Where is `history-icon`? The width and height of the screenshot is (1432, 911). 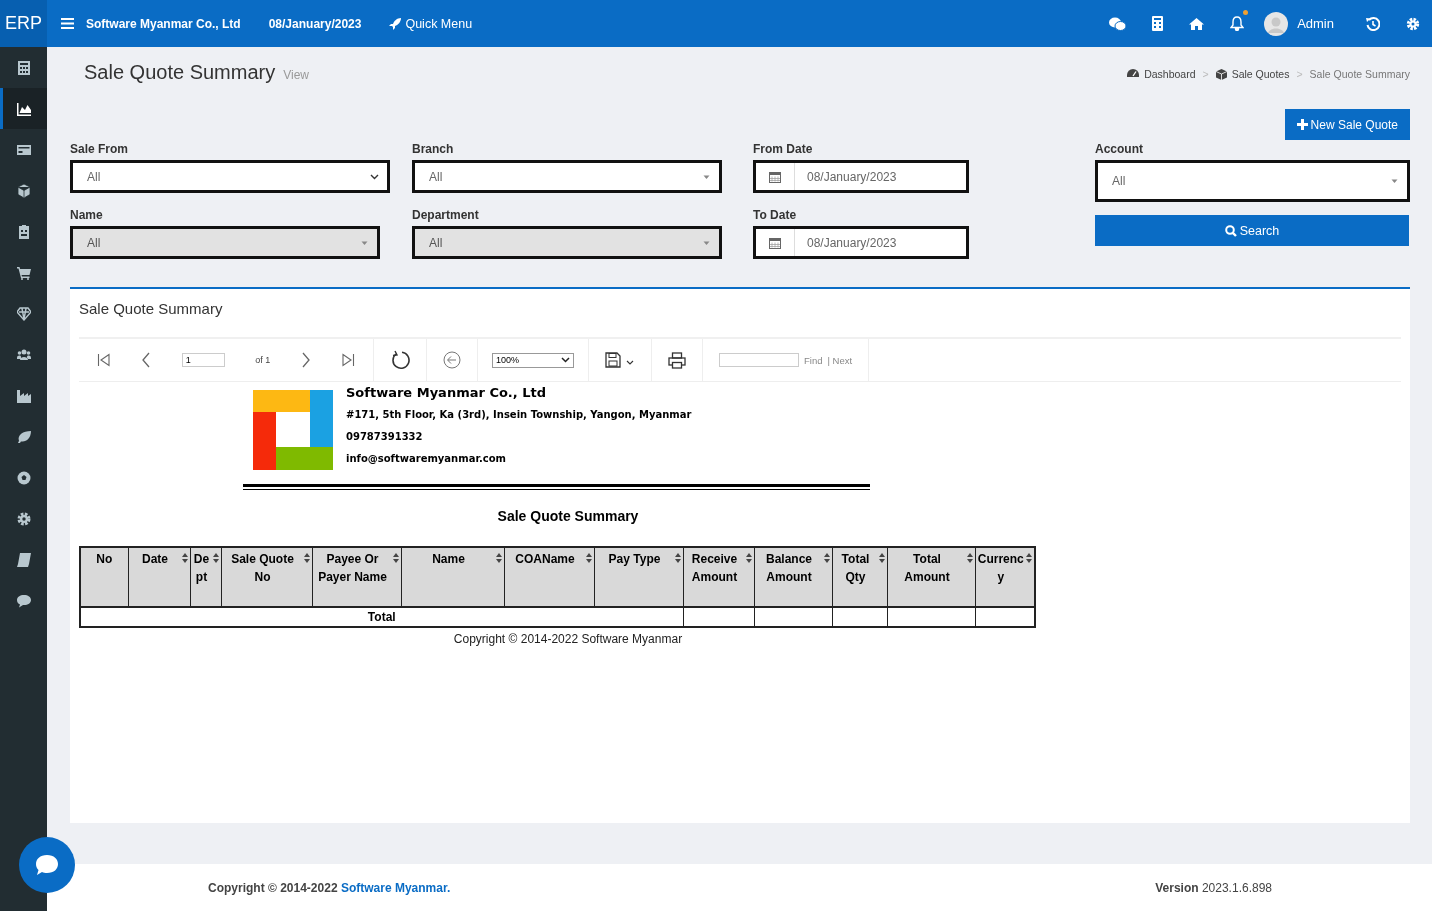
history-icon is located at coordinates (1373, 23).